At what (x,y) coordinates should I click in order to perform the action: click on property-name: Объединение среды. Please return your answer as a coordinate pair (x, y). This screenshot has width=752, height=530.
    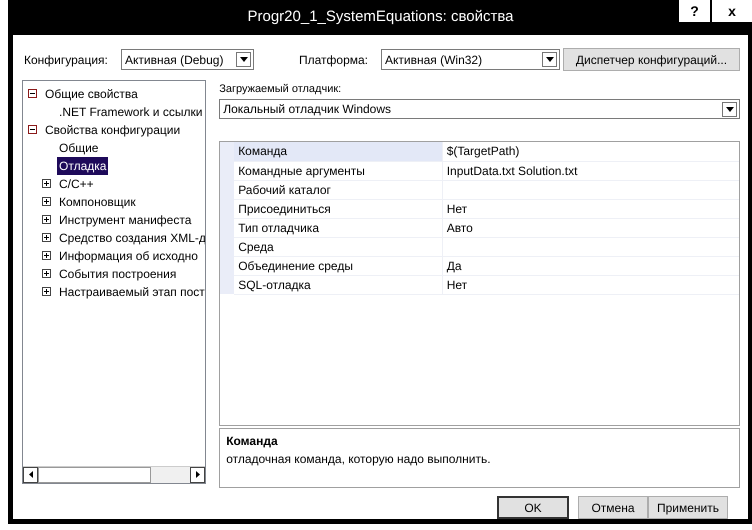
    Looking at the image, I should click on (338, 265).